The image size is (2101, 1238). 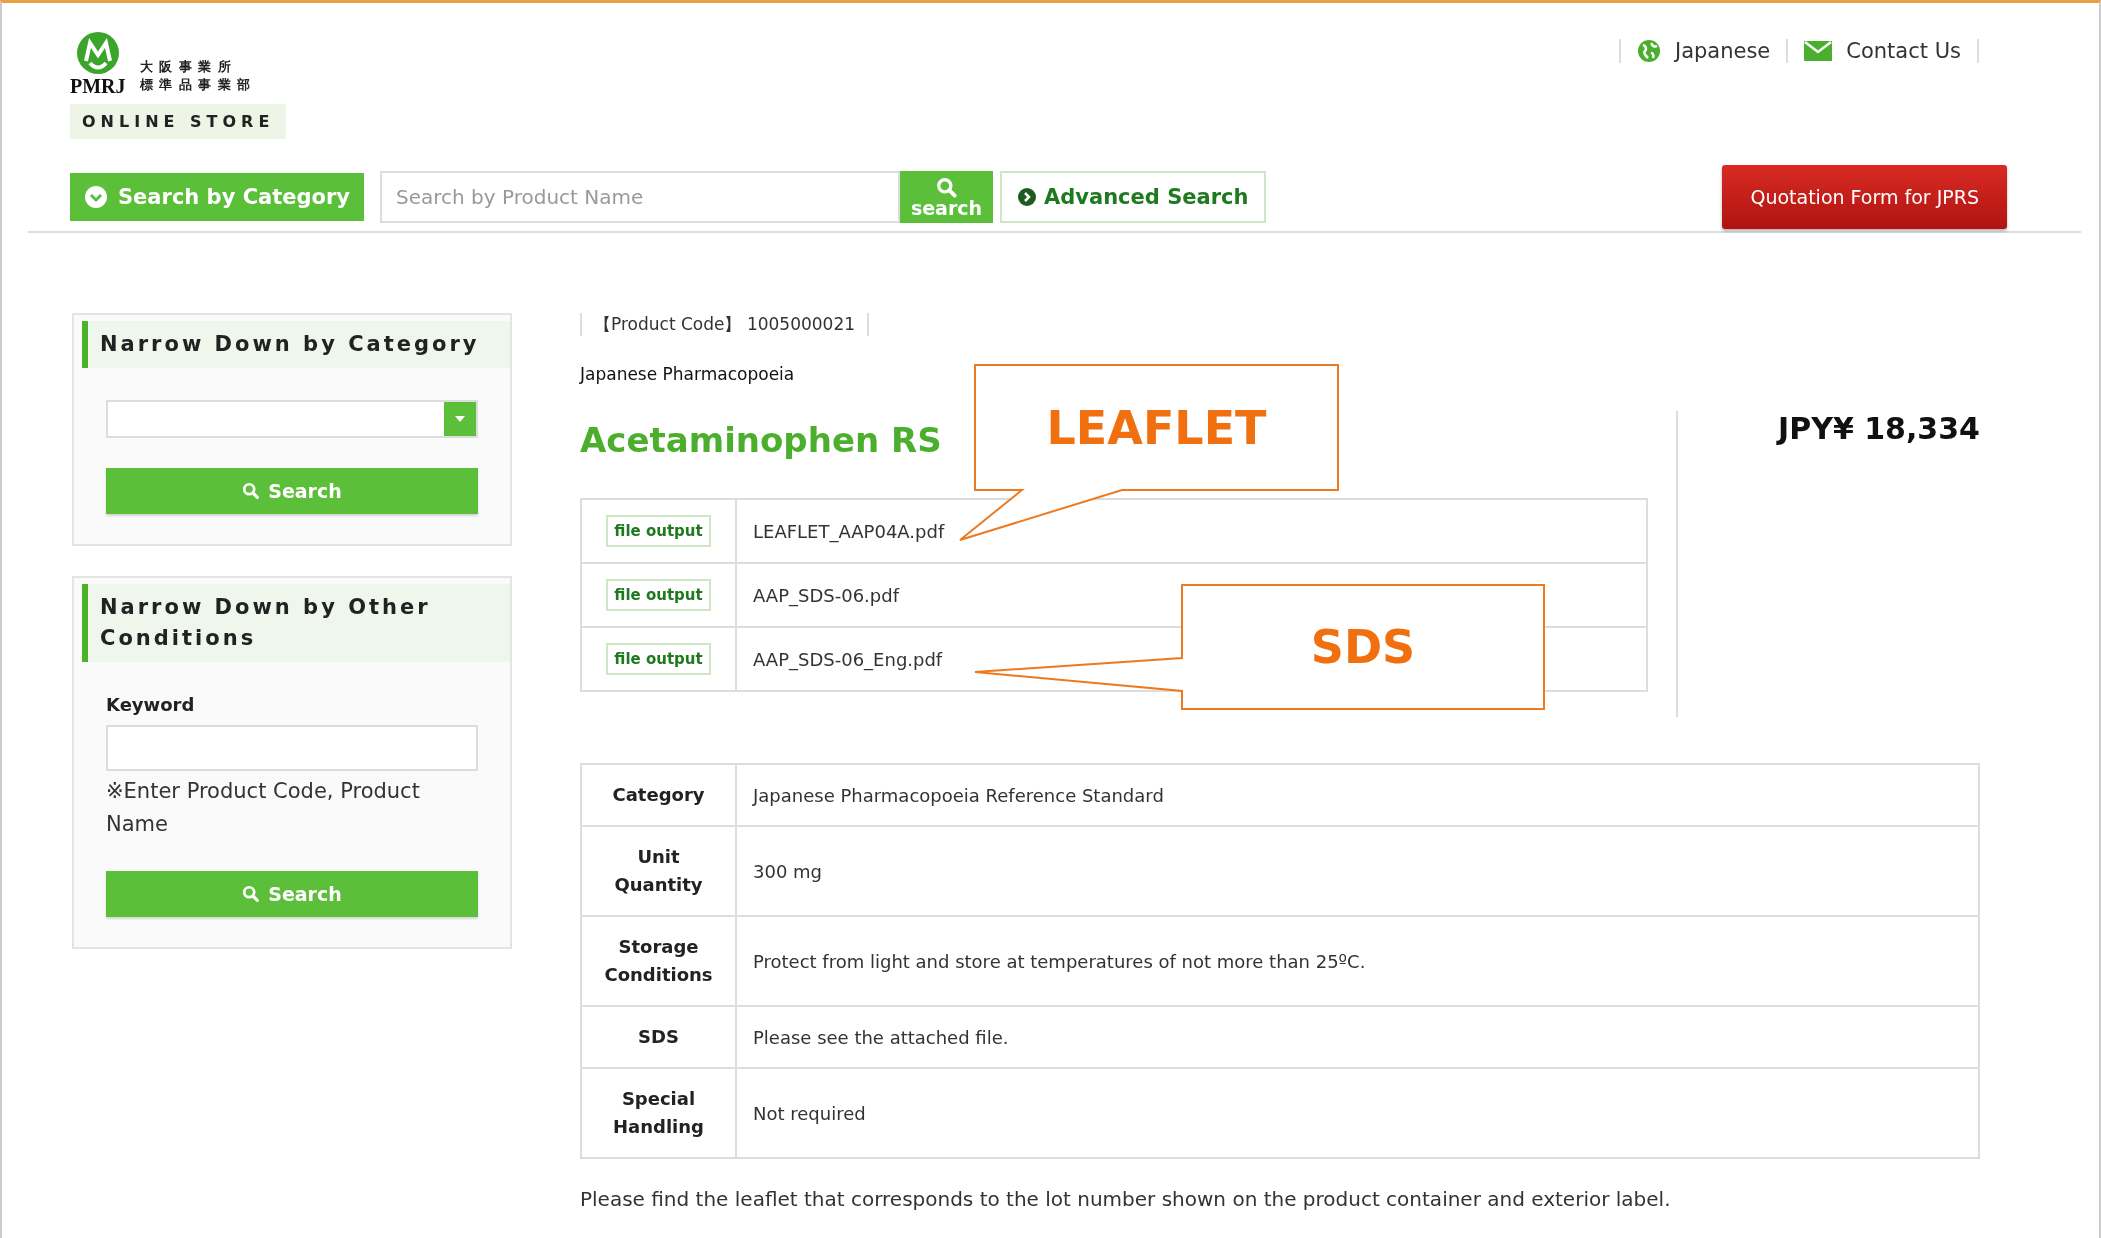 I want to click on header-link: Japanese, so click(x=1702, y=51).